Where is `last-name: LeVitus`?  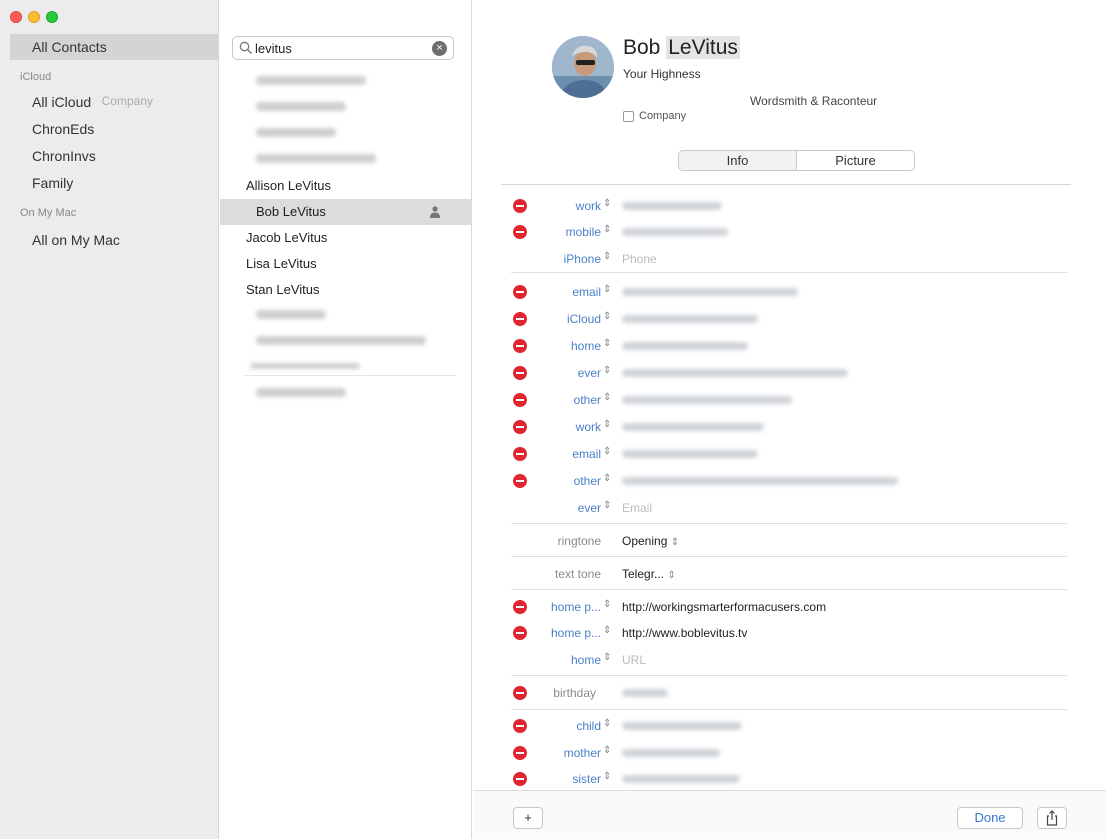 last-name: LeVitus is located at coordinates (703, 47).